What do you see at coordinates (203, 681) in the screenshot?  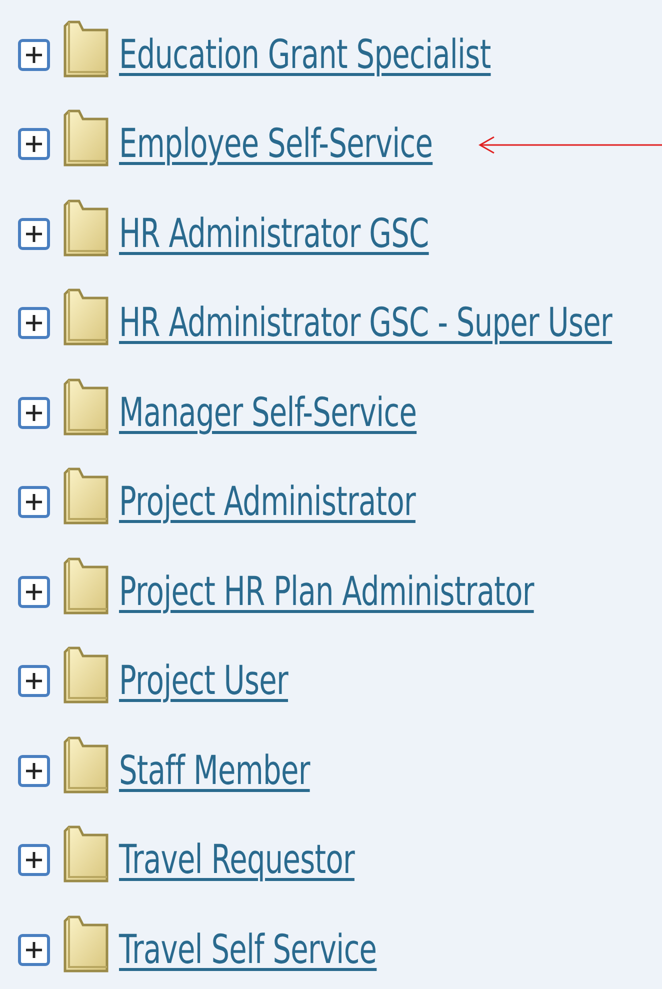 I see `role-link: Project User` at bounding box center [203, 681].